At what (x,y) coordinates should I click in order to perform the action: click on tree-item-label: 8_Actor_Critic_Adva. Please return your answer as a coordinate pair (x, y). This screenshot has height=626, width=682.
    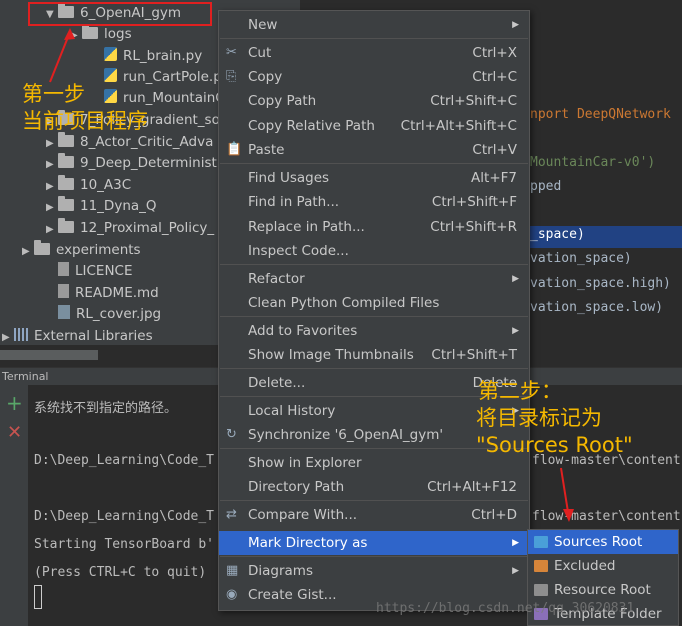
    Looking at the image, I should click on (147, 142).